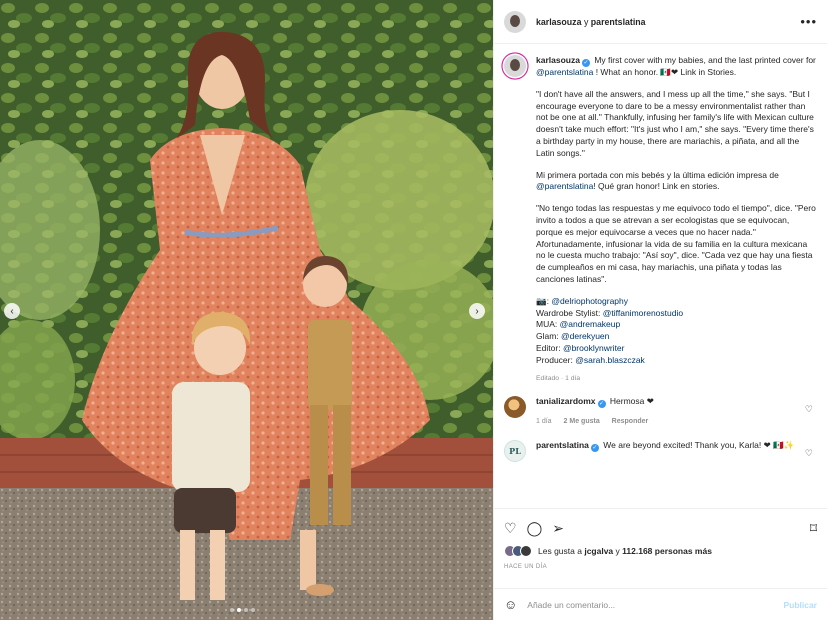  What do you see at coordinates (564, 72) in the screenshot?
I see `caption-mention: @parentslatina` at bounding box center [564, 72].